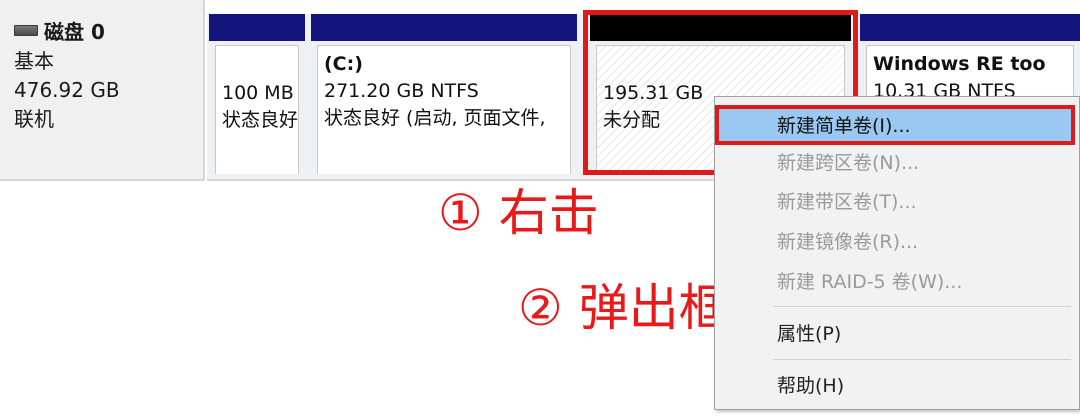 This screenshot has width=1080, height=420. I want to click on partition-c-drive: (C:) 271.20 GB NTFS 状态良好 (启动, 页面文件,, so click(444, 94).